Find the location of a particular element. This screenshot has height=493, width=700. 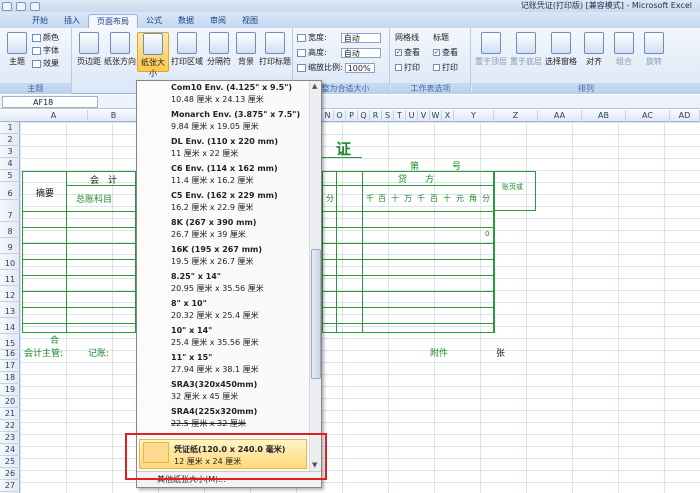

selection-pane-button: 选择窗格 is located at coordinates (561, 49).